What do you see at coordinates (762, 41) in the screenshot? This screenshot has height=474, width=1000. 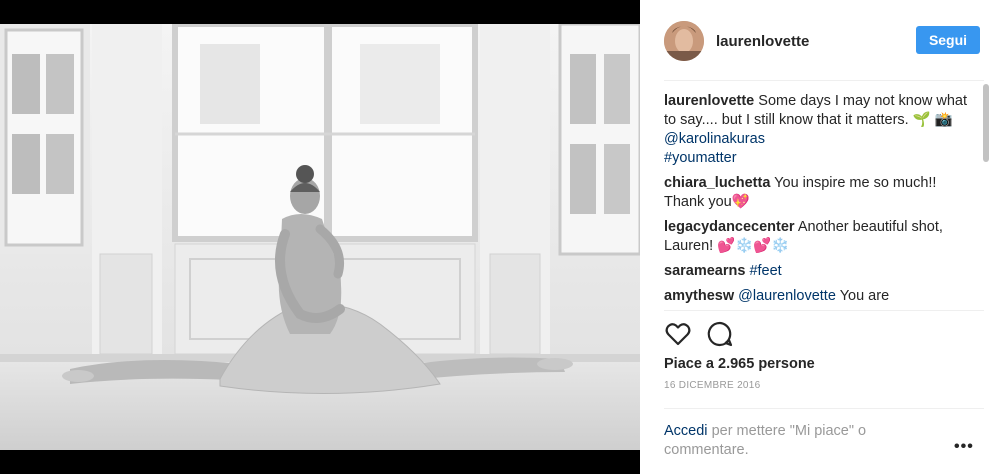 I see `post-author-username: laurenlovette` at bounding box center [762, 41].